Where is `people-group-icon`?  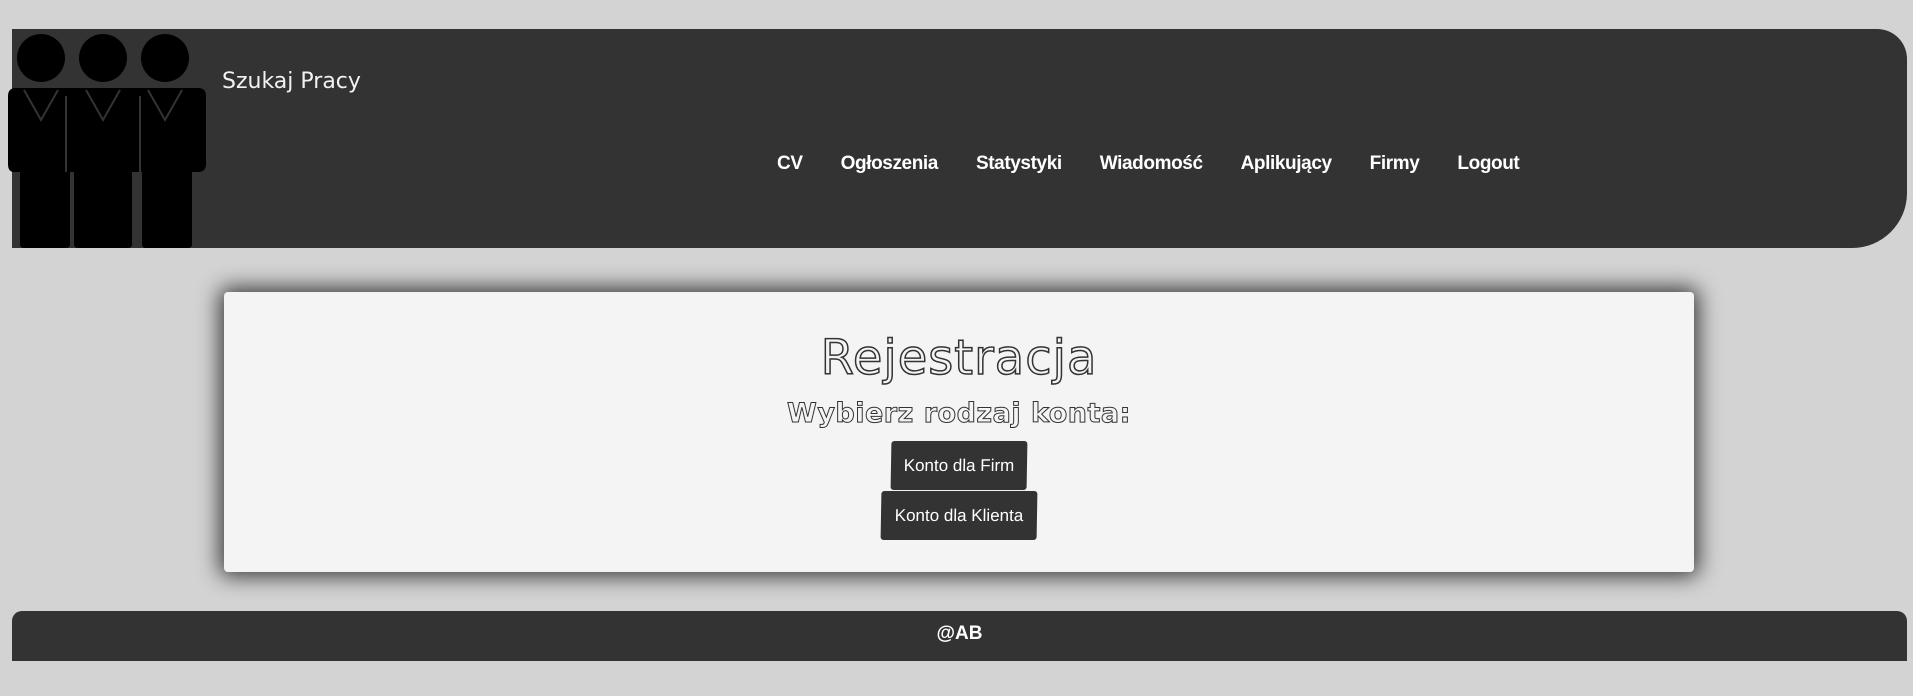 people-group-icon is located at coordinates (103, 141).